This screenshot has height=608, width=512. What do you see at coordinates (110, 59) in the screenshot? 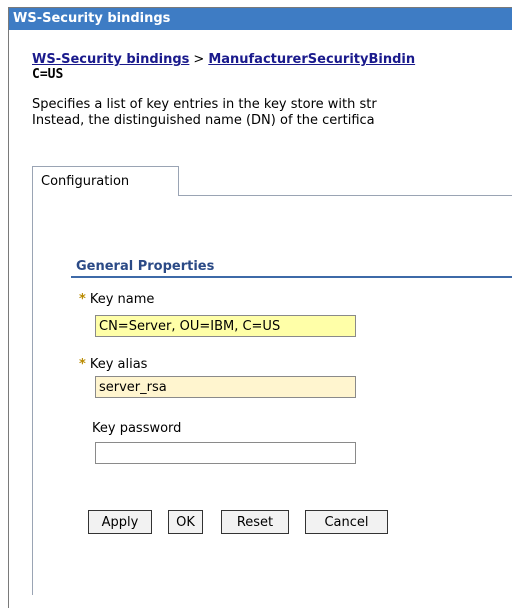
I see `breadcrumb-link-ws-security-bindings: WS-Security bindings` at bounding box center [110, 59].